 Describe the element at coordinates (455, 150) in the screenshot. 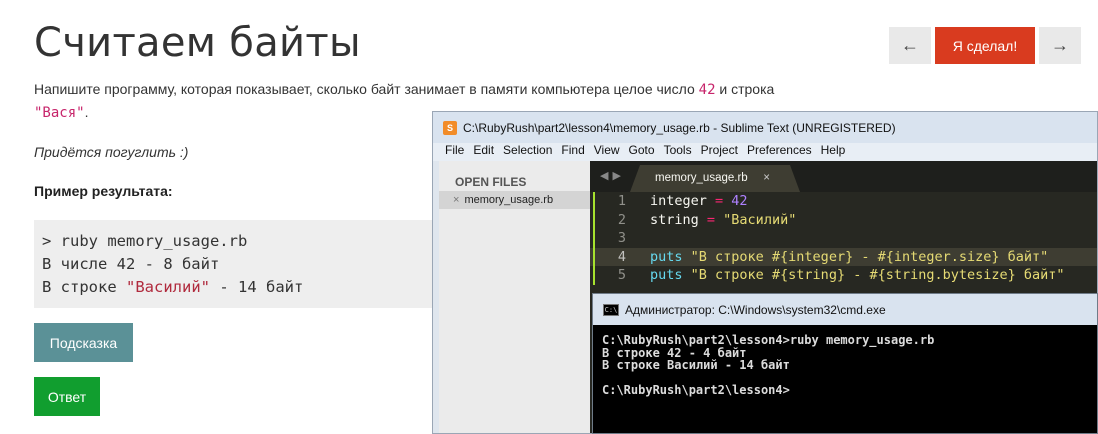

I see `menu-item: File` at that location.